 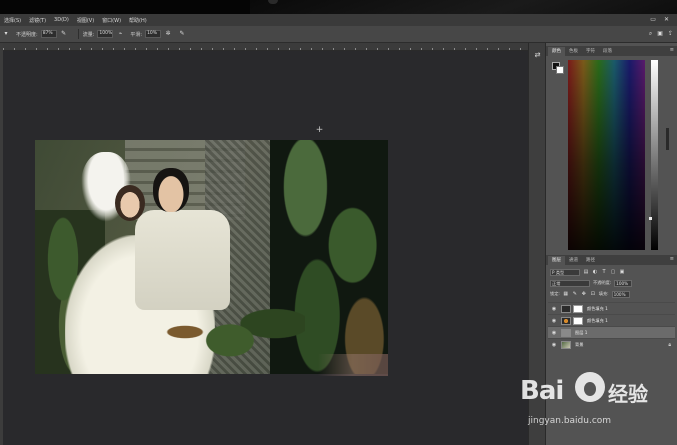 What do you see at coordinates (650, 34) in the screenshot?
I see `search-icon: ⌕` at bounding box center [650, 34].